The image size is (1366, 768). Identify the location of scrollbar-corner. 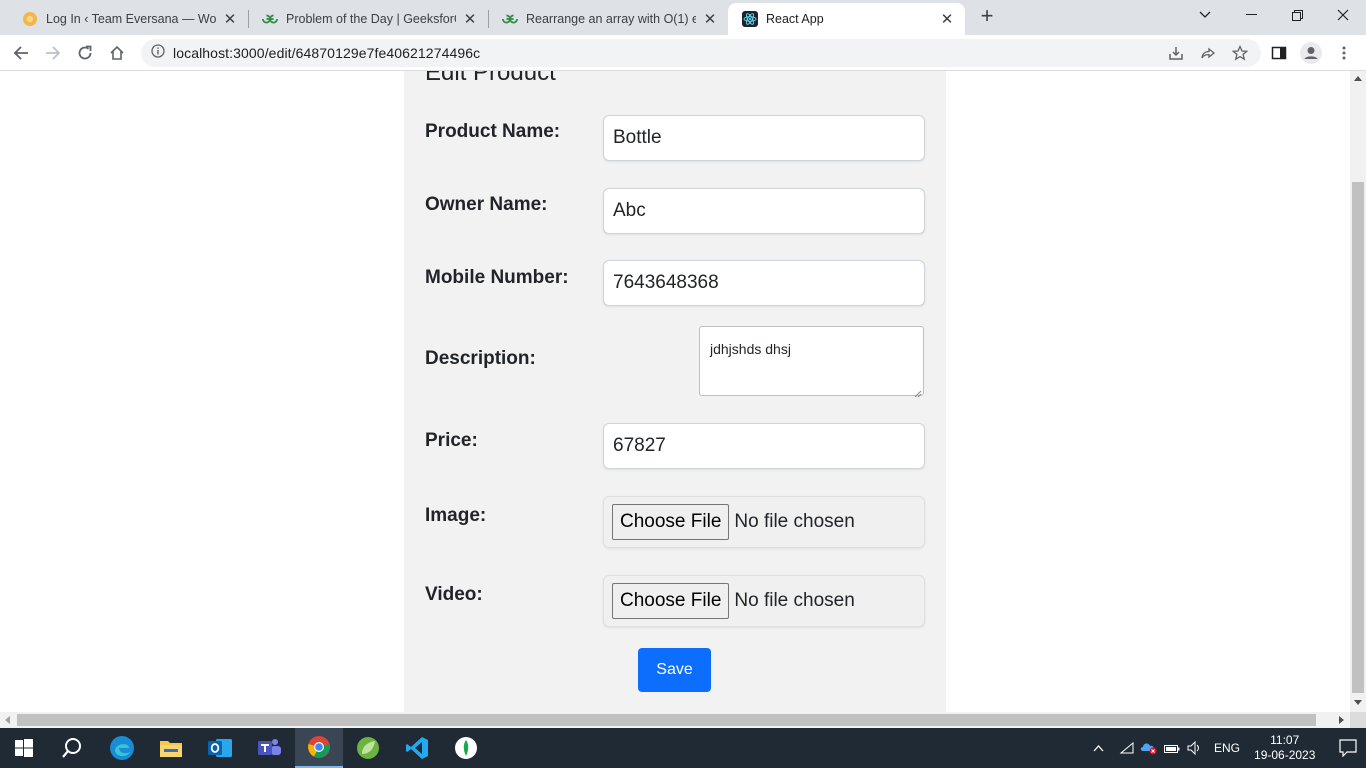
(1358, 720).